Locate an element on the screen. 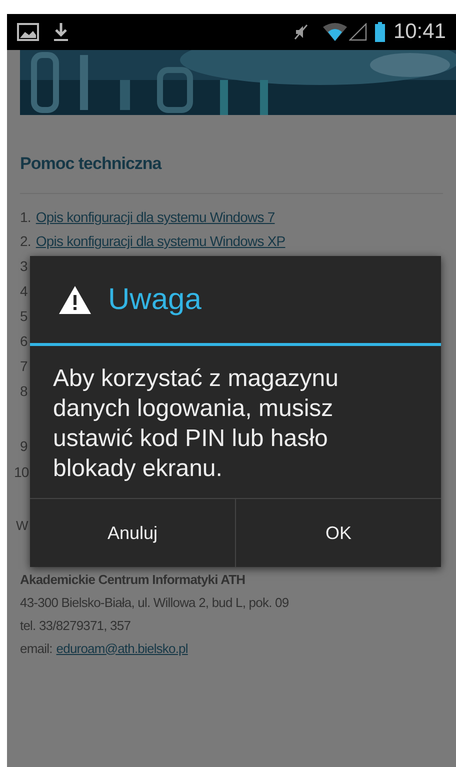 Image resolution: width=456 pixels, height=767 pixels. section-heading: Pomoc techniczna is located at coordinates (91, 164).